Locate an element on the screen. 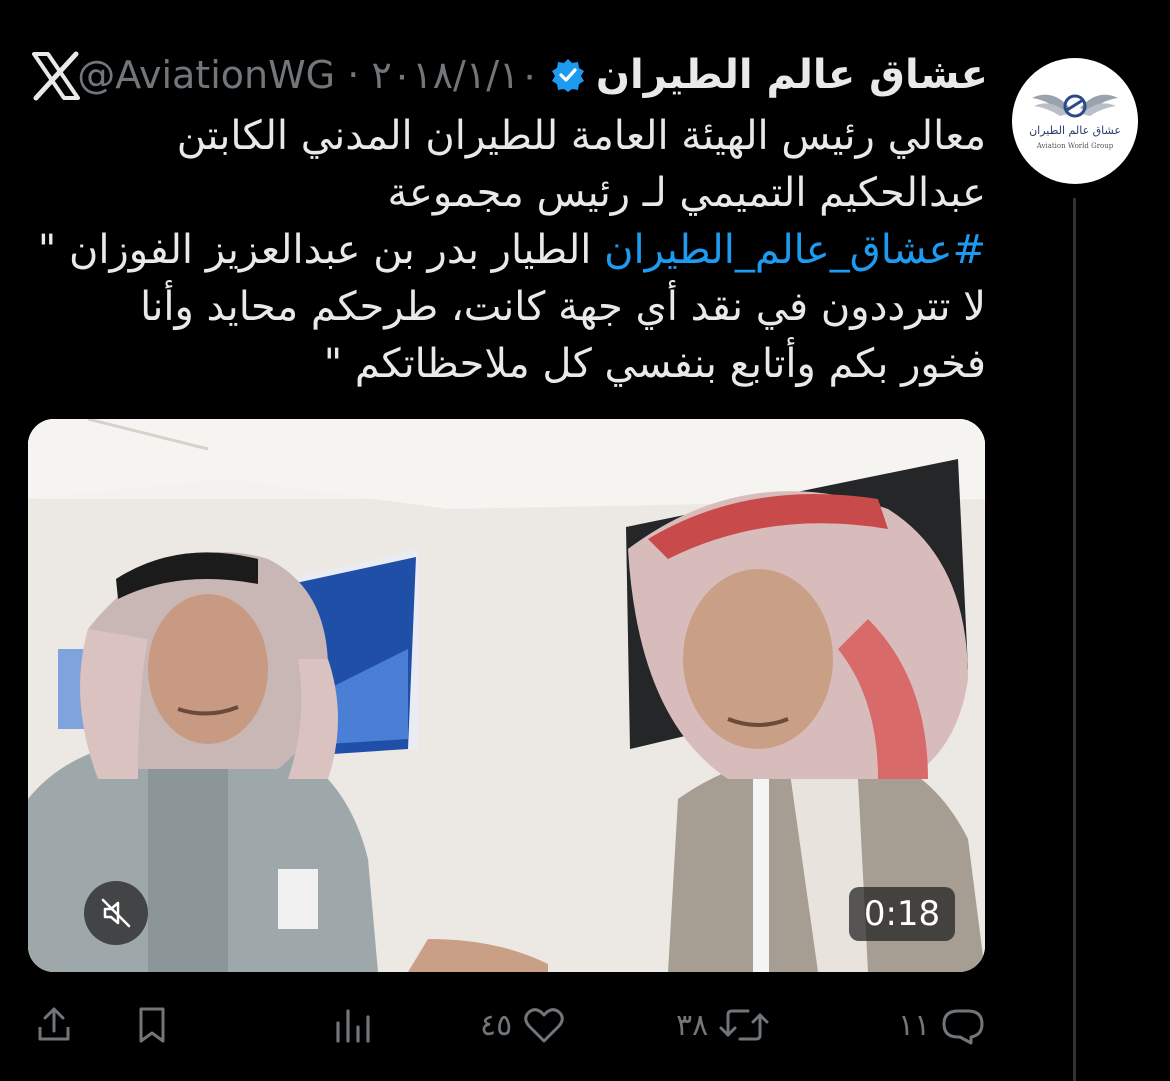 The image size is (1170, 1081). bookmark-icon is located at coordinates (152, 1025).